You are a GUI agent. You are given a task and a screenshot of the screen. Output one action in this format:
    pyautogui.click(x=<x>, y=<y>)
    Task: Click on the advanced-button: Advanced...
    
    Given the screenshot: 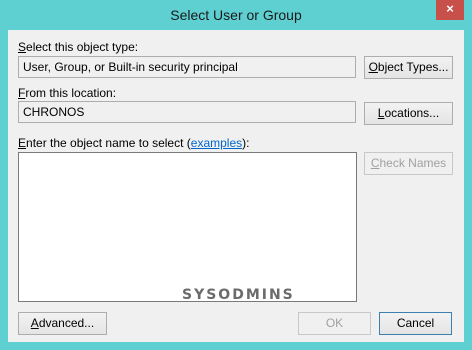 What is the action you would take?
    pyautogui.click(x=62, y=323)
    